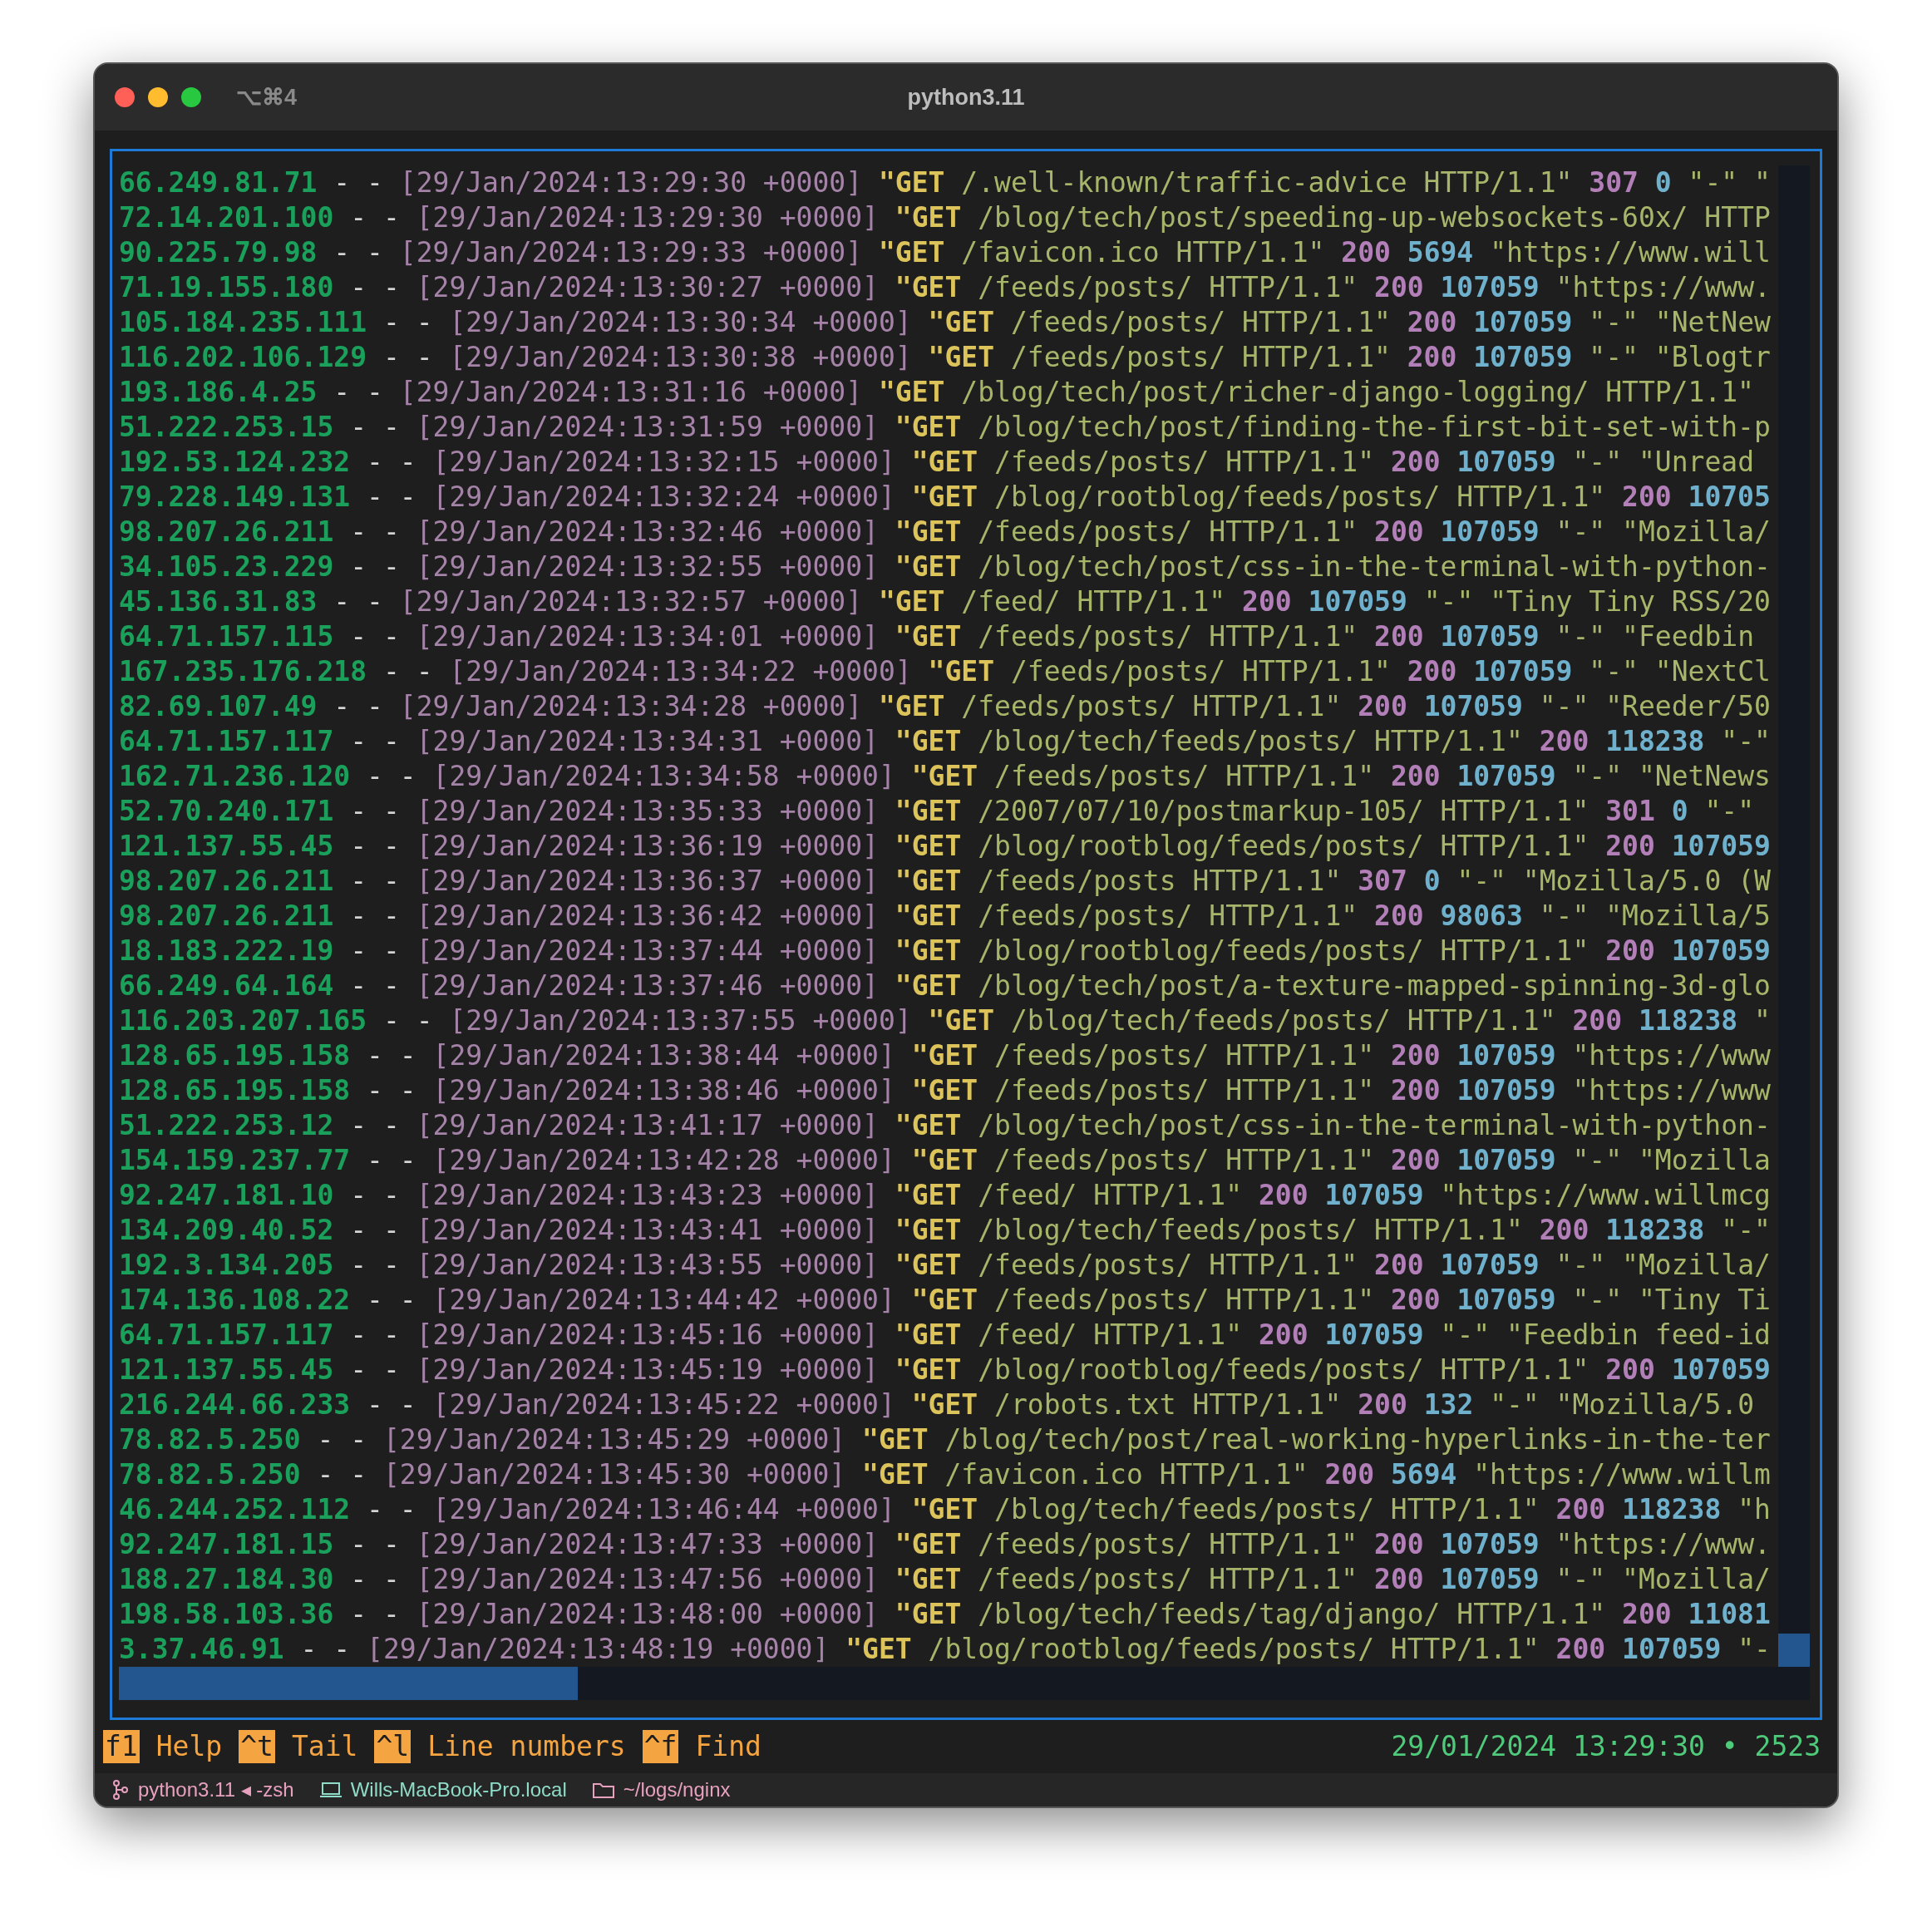  What do you see at coordinates (1730, 1614) in the screenshot?
I see `log-size: 11081` at bounding box center [1730, 1614].